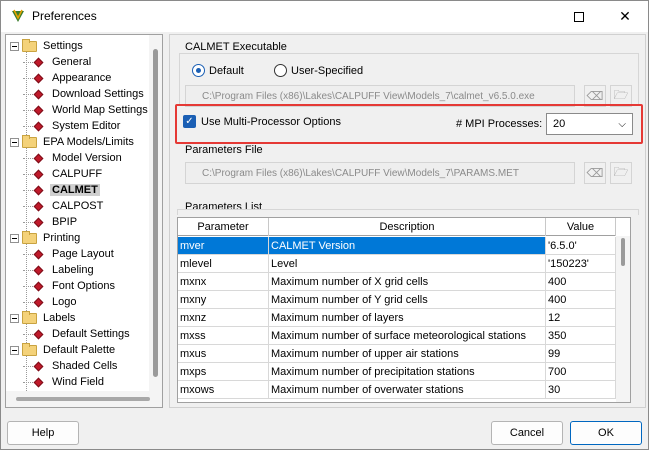 The height and width of the screenshot is (450, 649). Describe the element at coordinates (224, 150) in the screenshot. I see `params-file-group-label: Parameters File` at that location.